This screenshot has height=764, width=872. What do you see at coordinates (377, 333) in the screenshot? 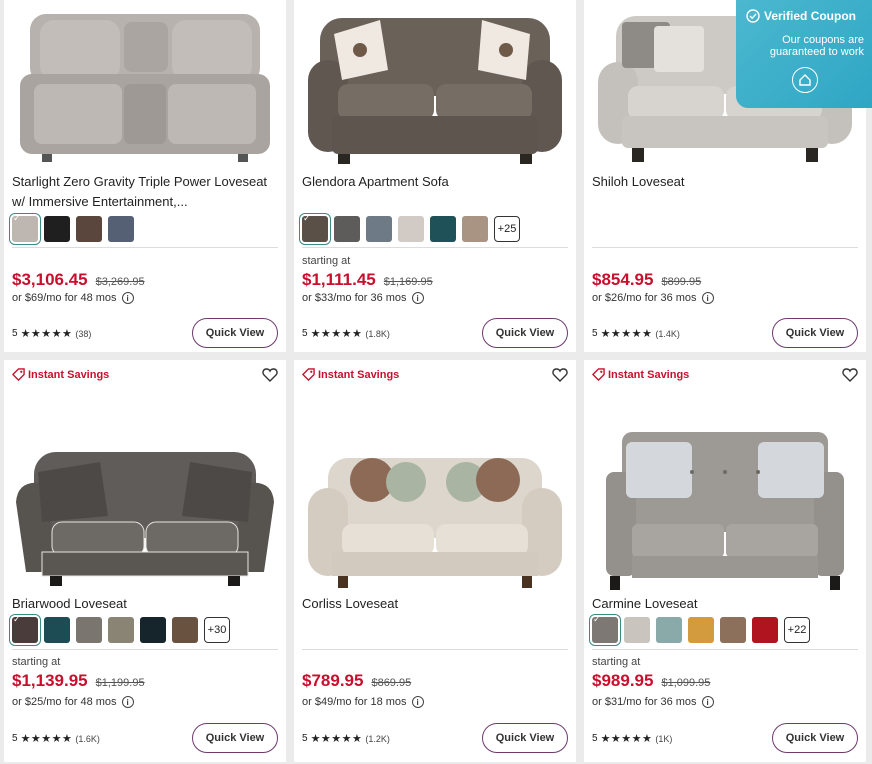
I see `review-count: (1.8K)` at bounding box center [377, 333].